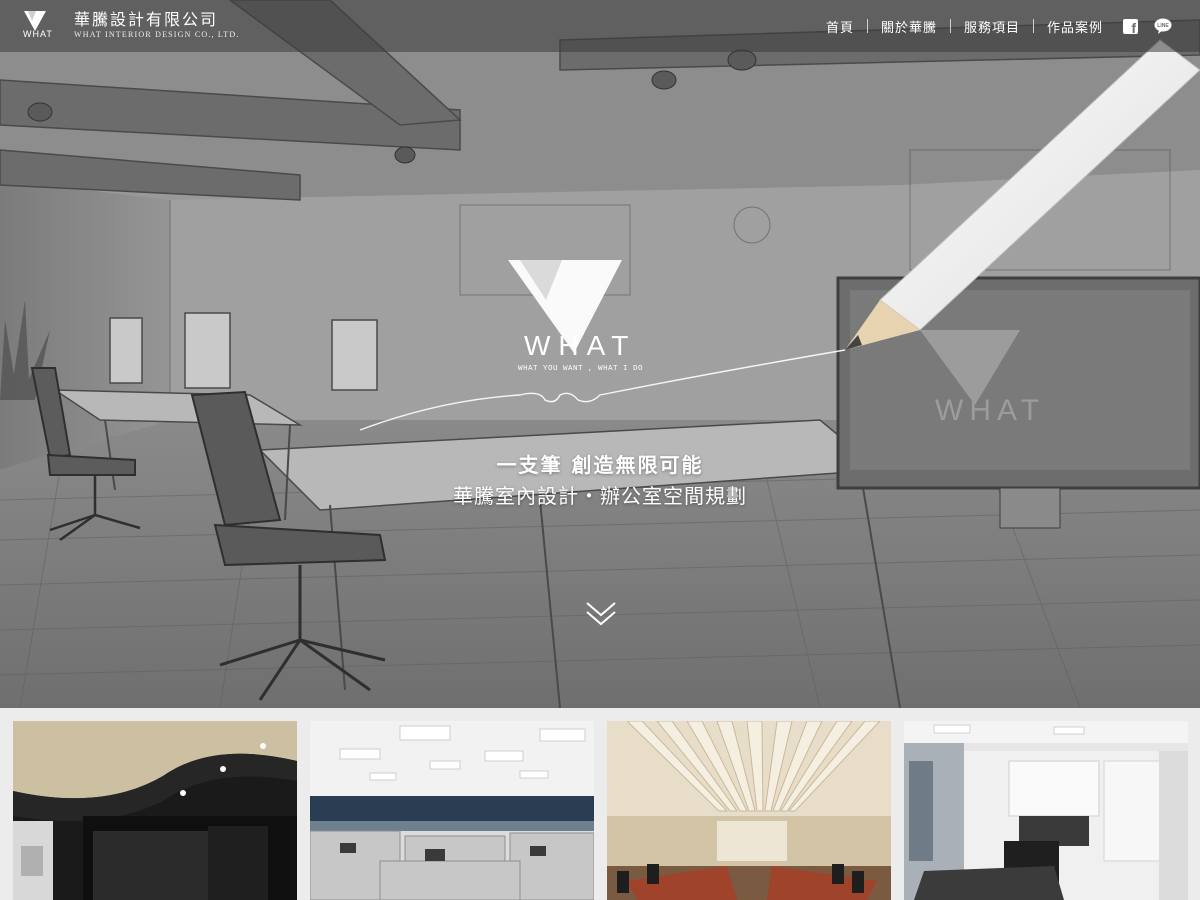  What do you see at coordinates (600, 315) in the screenshot?
I see `hero-logo: WHAT WHAT YOU WANT , WHAT I DO` at bounding box center [600, 315].